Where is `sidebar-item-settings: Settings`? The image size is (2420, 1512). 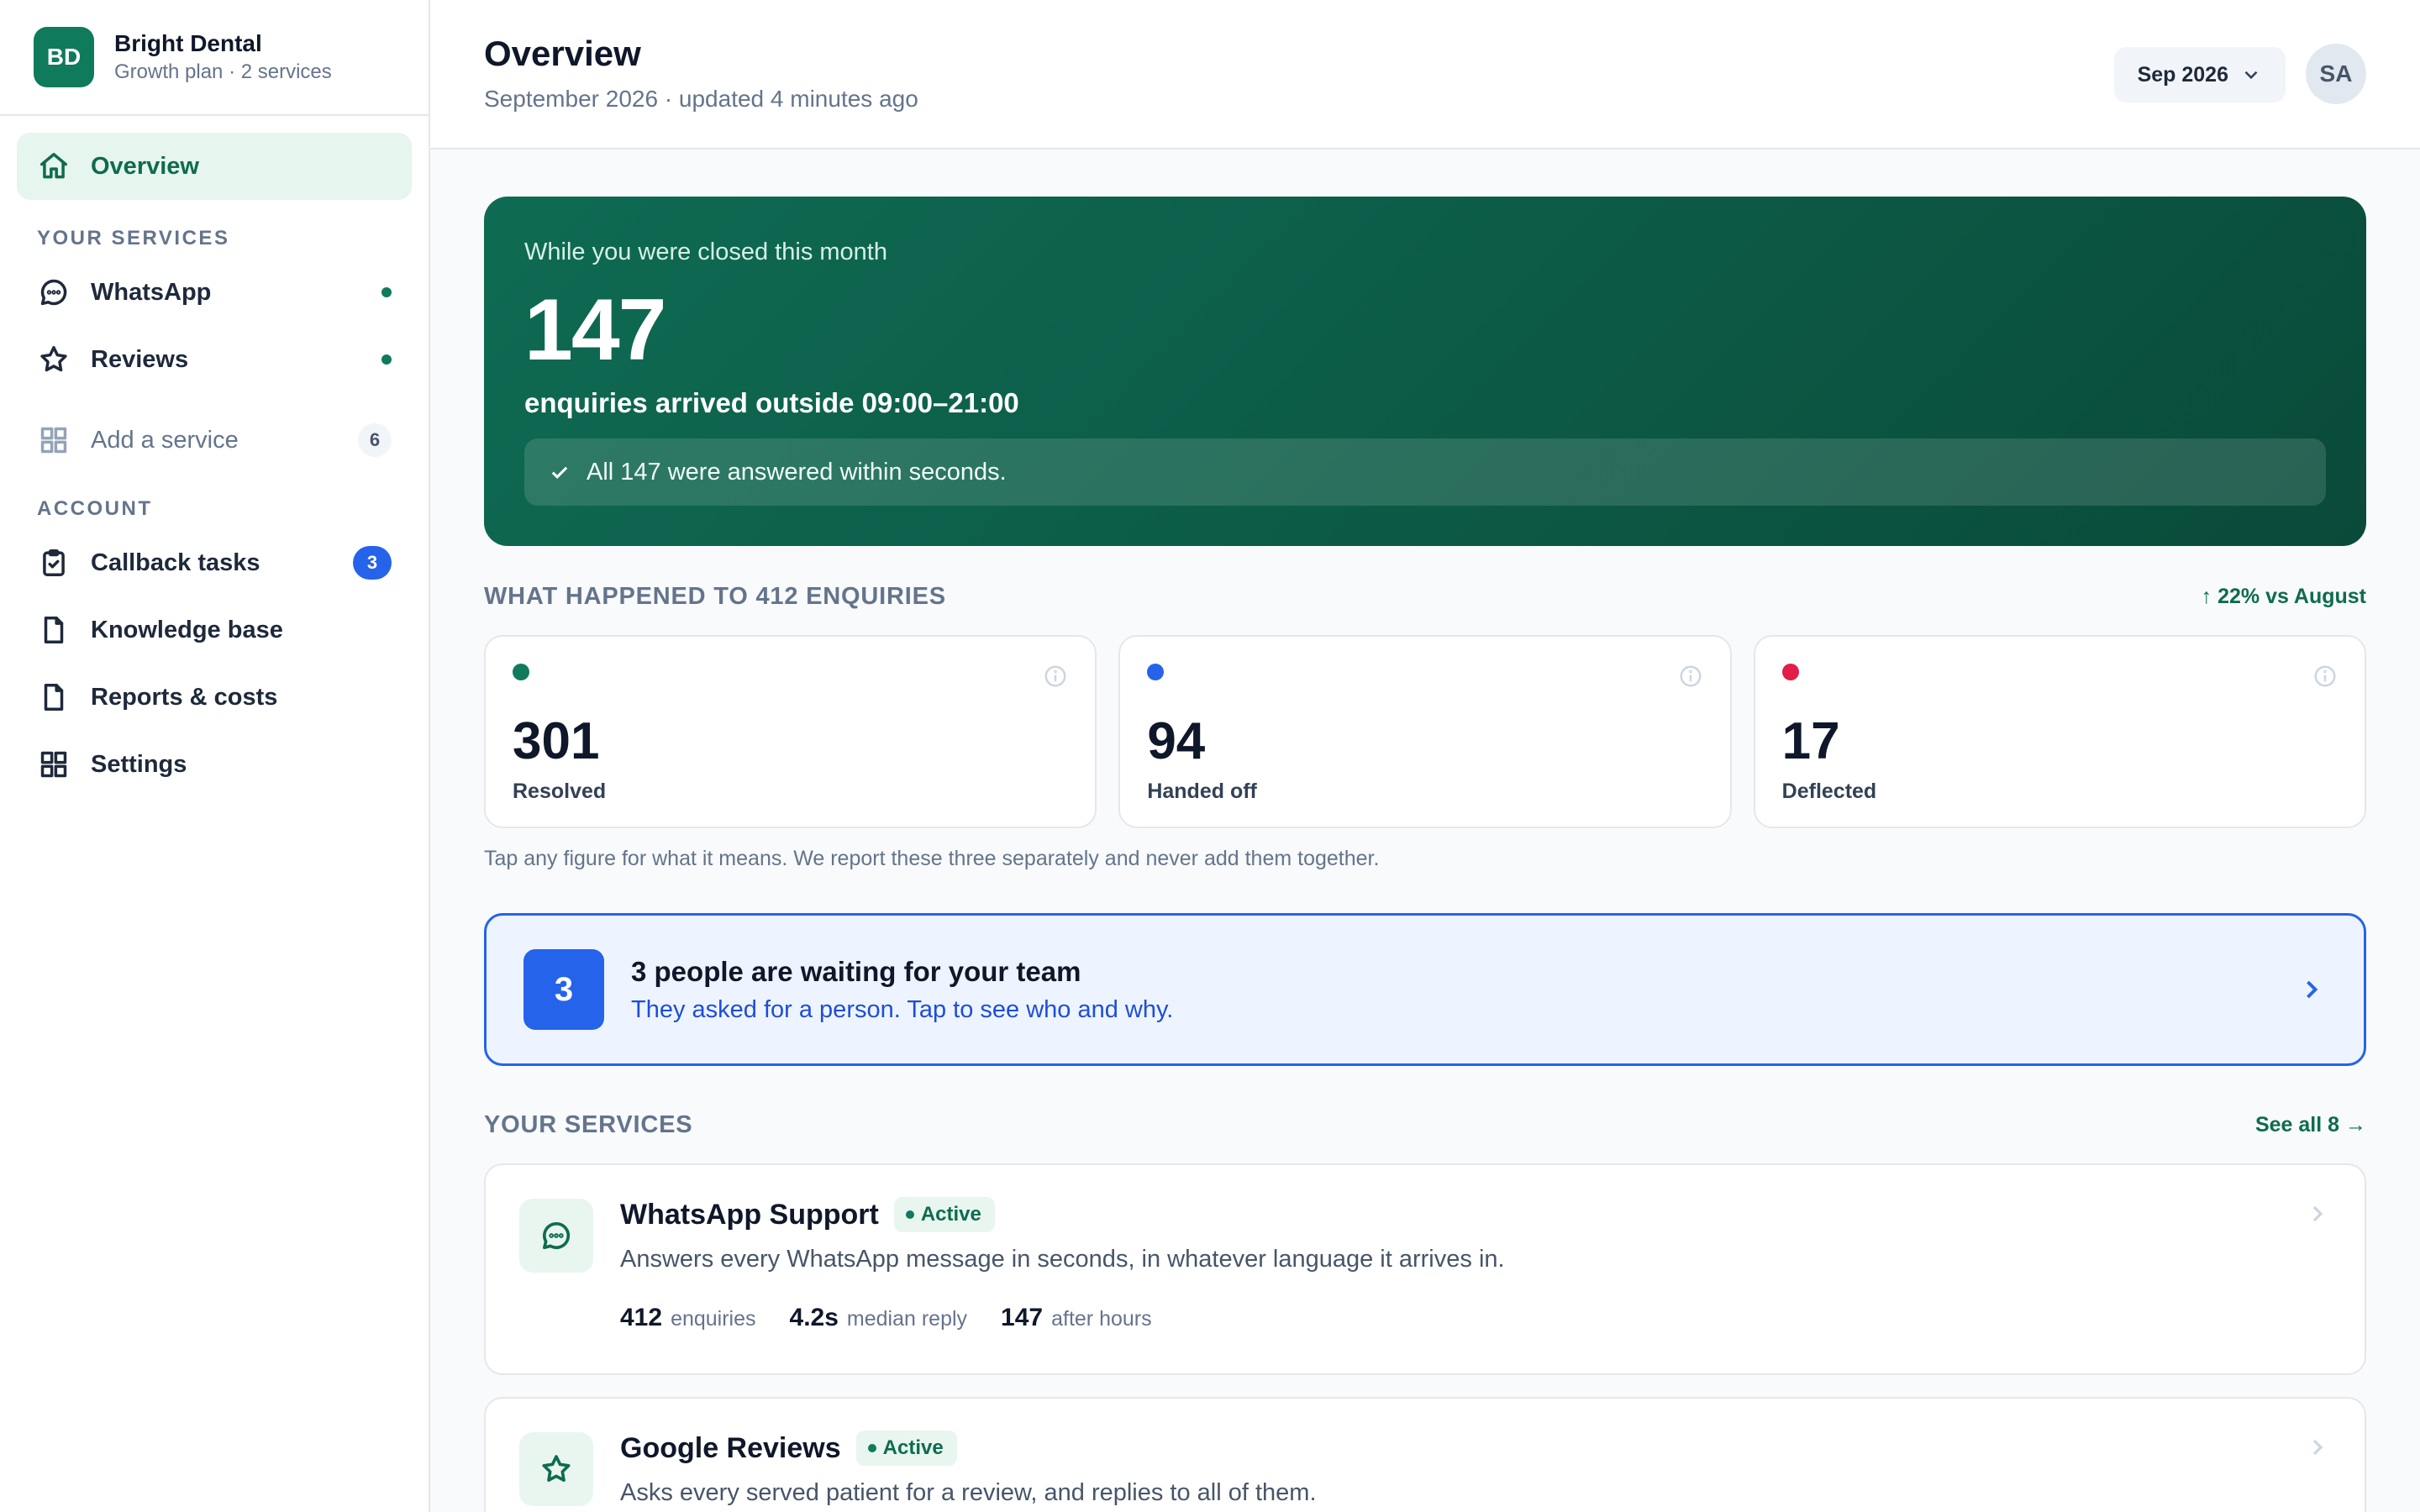 sidebar-item-settings: Settings is located at coordinates (214, 764).